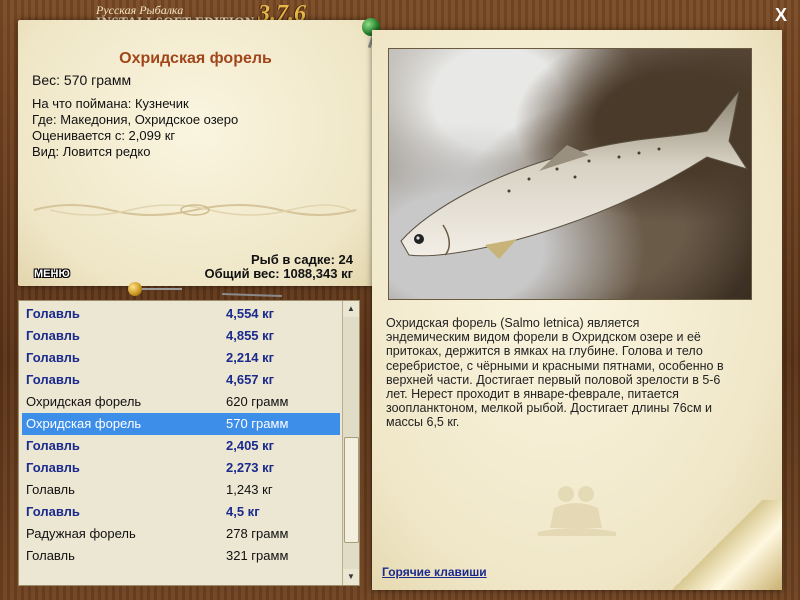 The width and height of the screenshot is (800, 600). I want to click on list-item: Голавль 4,855 кг, so click(181, 336).